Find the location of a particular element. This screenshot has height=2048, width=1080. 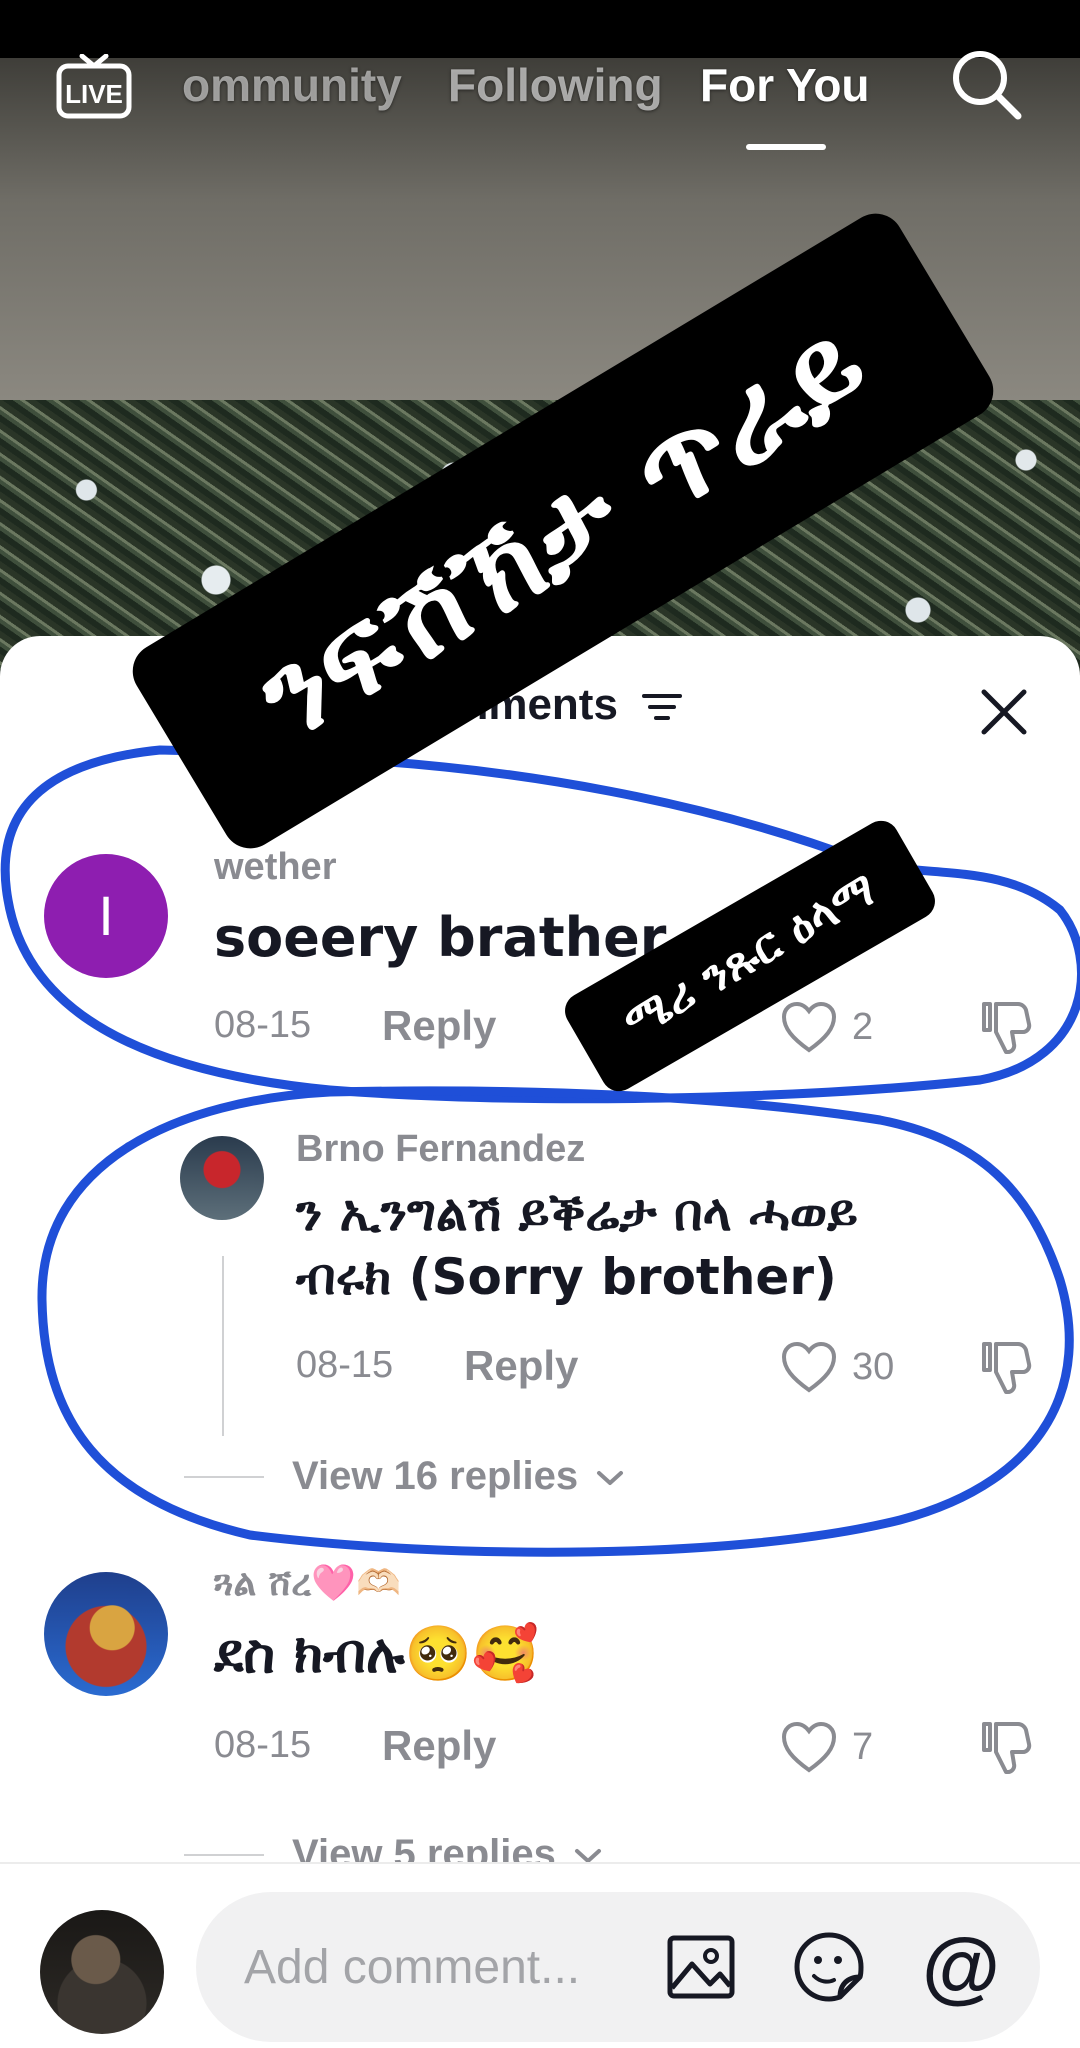

reply-thread-line is located at coordinates (223, 1346).